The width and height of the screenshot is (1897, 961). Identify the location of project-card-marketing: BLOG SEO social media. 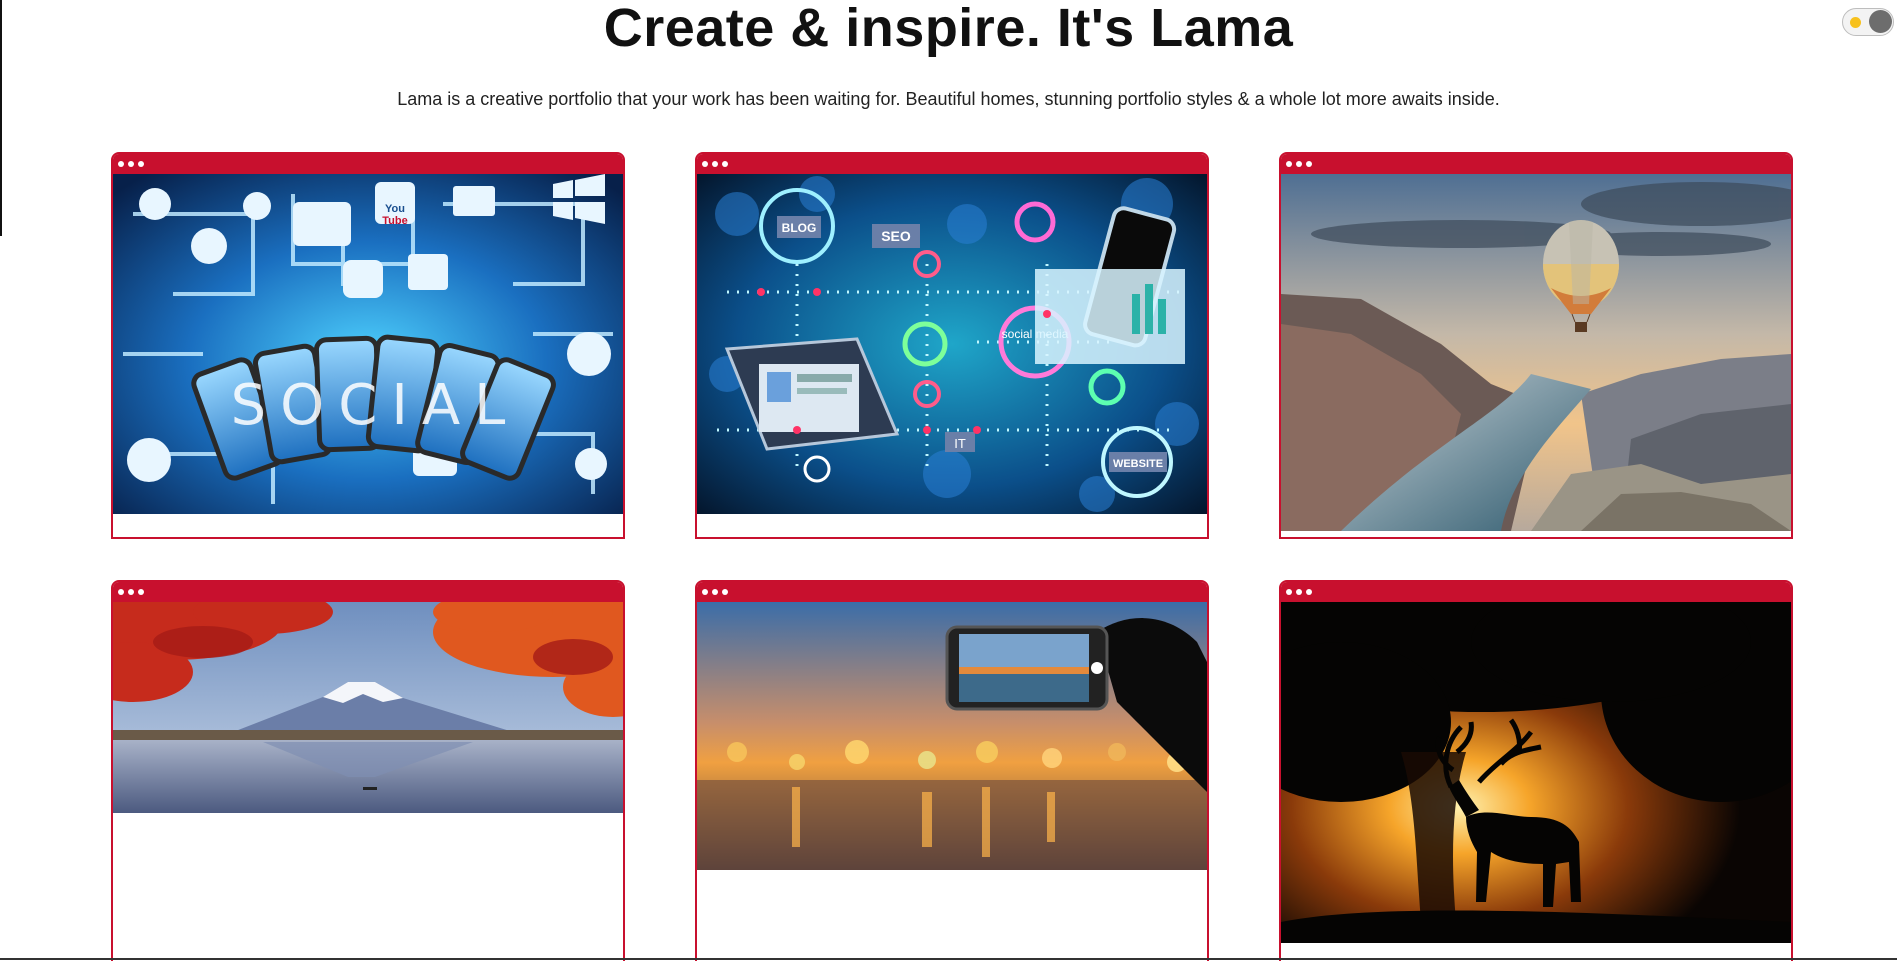
(952, 345).